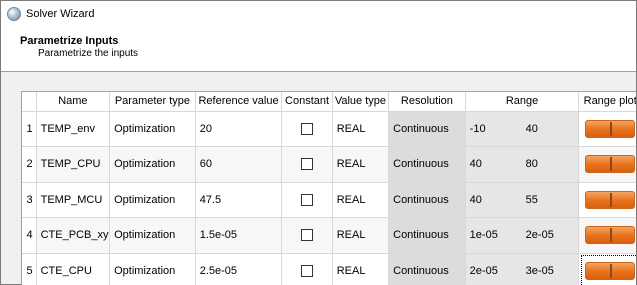 Image resolution: width=637 pixels, height=285 pixels. I want to click on row-index: 3, so click(29, 200).